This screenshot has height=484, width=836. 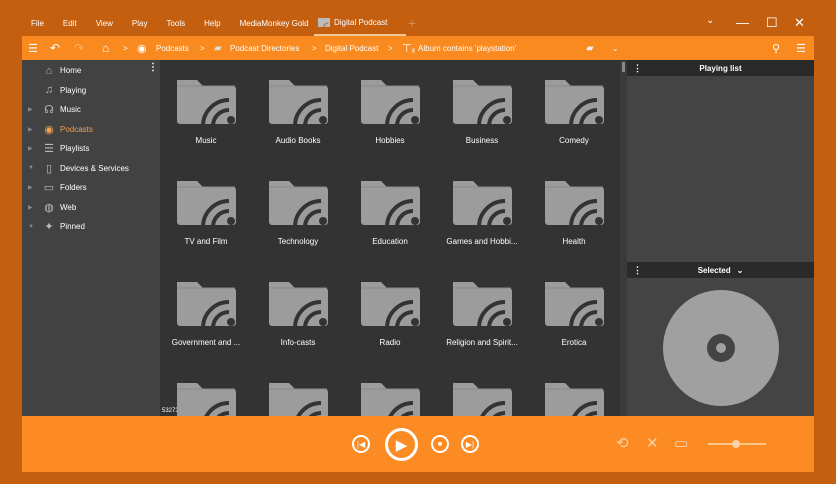 I want to click on redo-icon: ↷, so click(x=79, y=48).